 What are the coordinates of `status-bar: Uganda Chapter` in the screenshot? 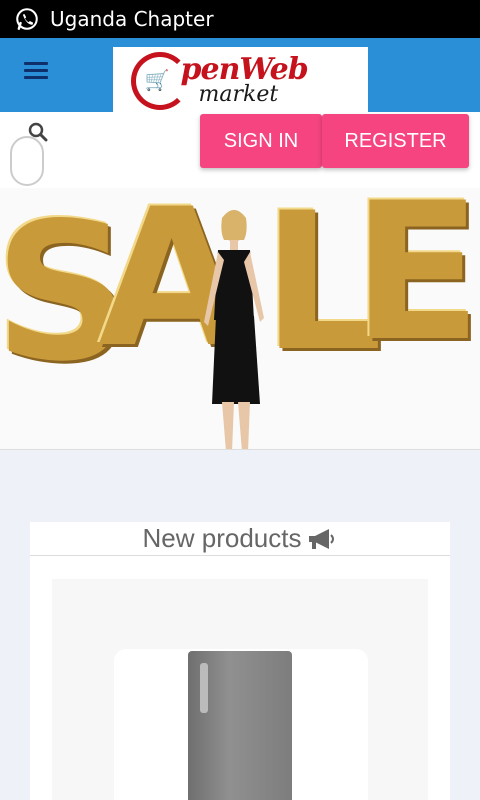 It's located at (240, 19).